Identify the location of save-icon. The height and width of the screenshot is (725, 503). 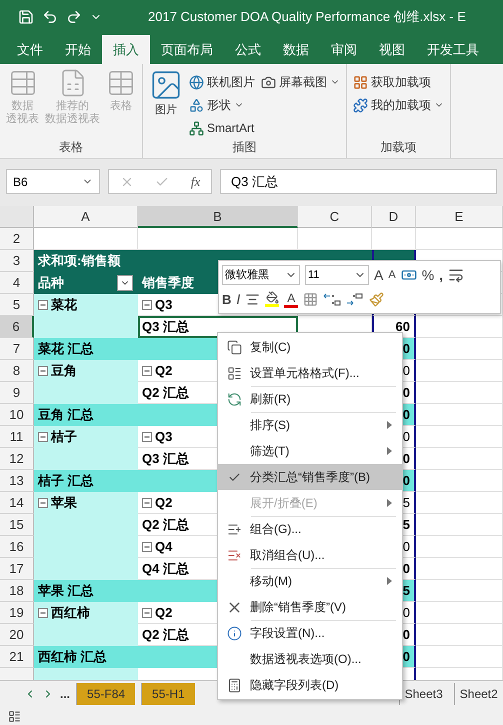
(26, 16).